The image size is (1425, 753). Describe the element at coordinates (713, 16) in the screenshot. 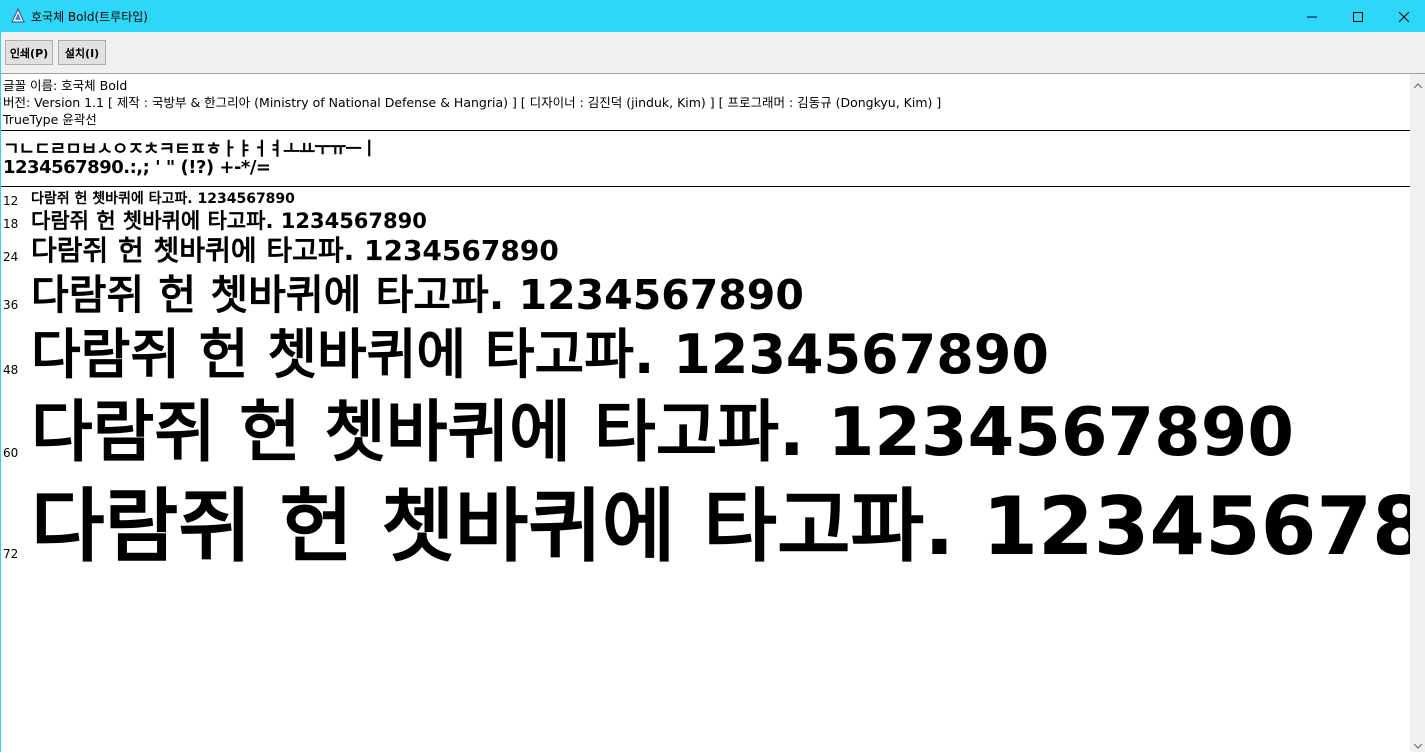

I see `title-bar: 호국체 Bold(트루타입)` at that location.